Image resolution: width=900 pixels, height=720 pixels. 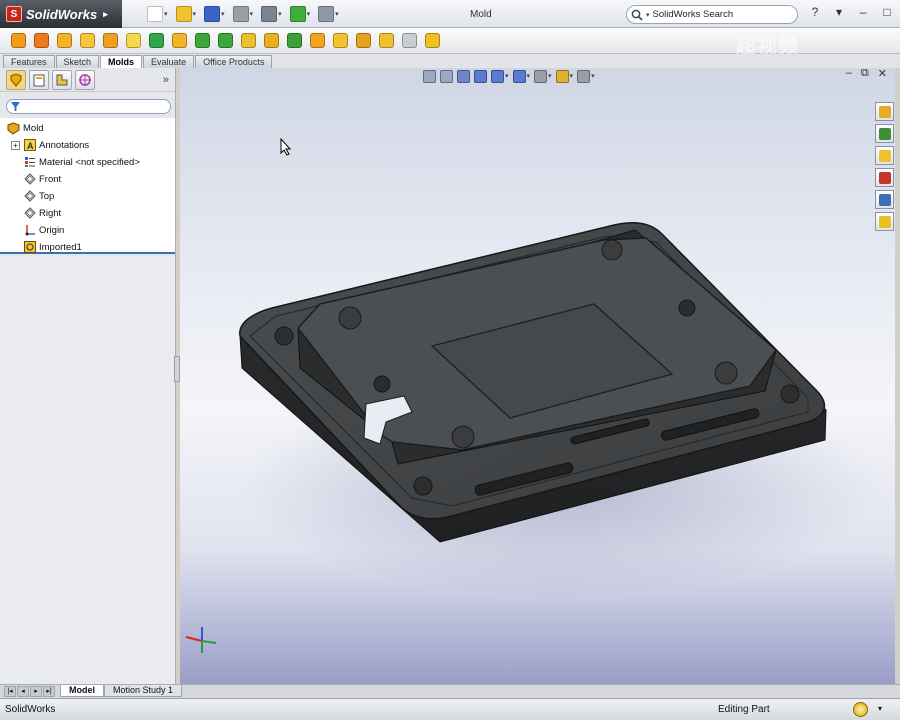 I want to click on dim-xpert-tab, so click(x=85, y=79).